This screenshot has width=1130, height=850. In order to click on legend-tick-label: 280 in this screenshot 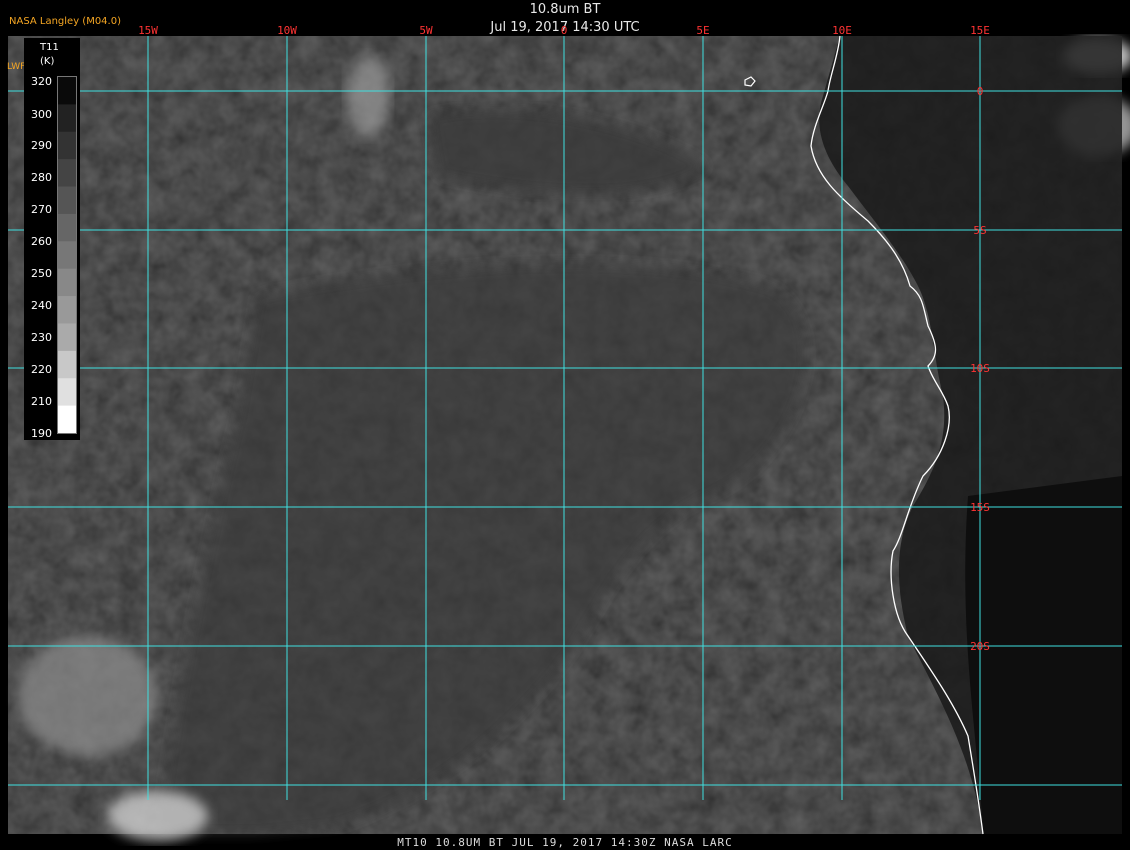, I will do `click(41, 177)`.